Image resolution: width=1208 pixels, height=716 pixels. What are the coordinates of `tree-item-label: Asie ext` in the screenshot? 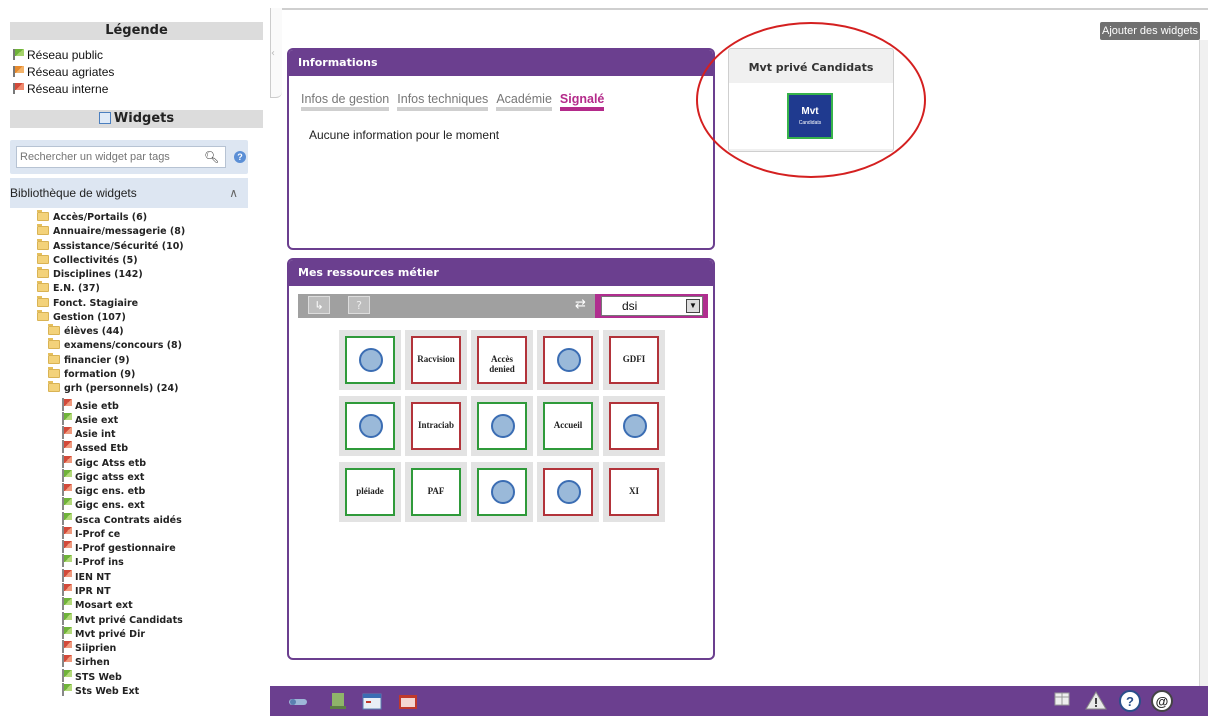 It's located at (97, 420).